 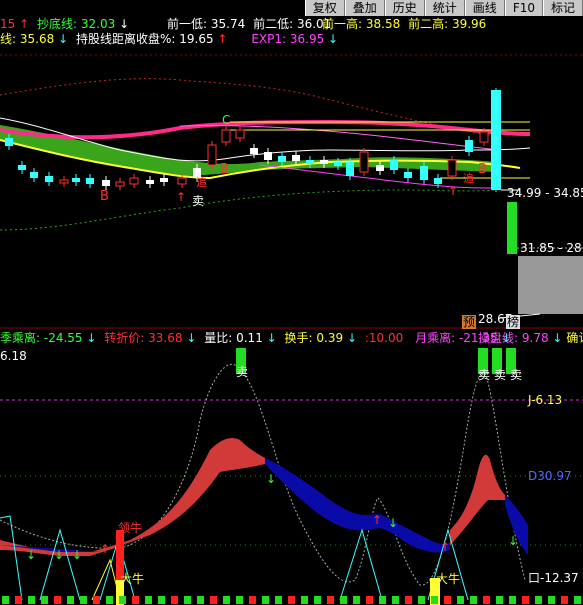 What do you see at coordinates (224, 169) in the screenshot?
I see `buy-marker-2: B` at bounding box center [224, 169].